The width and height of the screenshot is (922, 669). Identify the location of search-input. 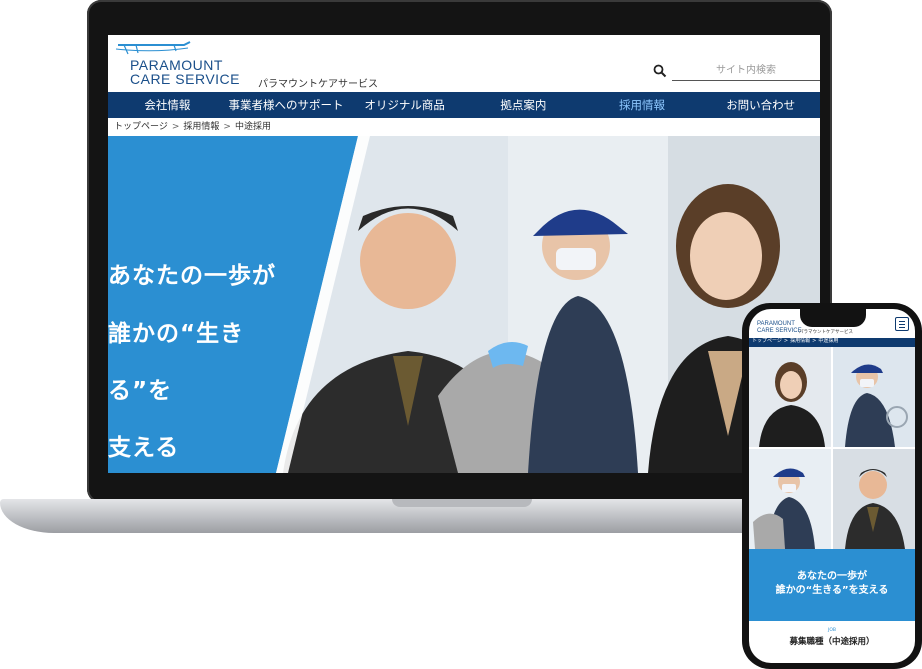
(746, 70).